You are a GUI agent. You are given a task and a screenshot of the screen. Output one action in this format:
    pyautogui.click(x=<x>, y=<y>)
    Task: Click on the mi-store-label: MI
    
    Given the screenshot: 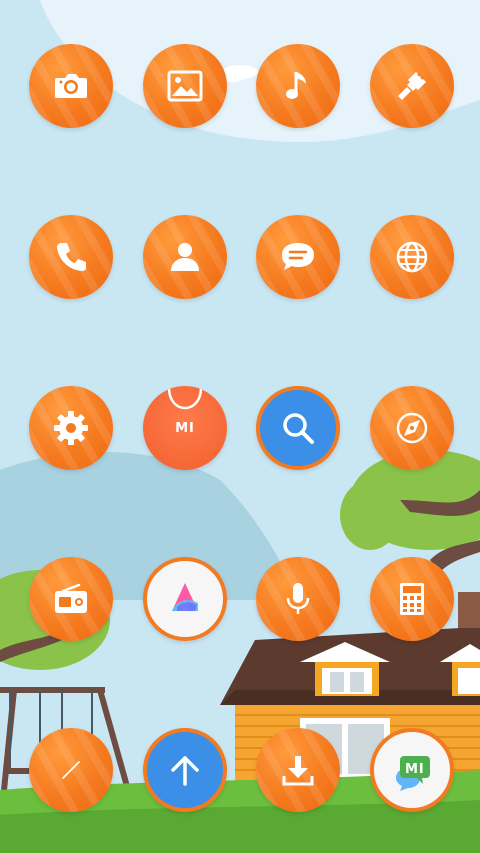 What is the action you would take?
    pyautogui.click(x=185, y=428)
    